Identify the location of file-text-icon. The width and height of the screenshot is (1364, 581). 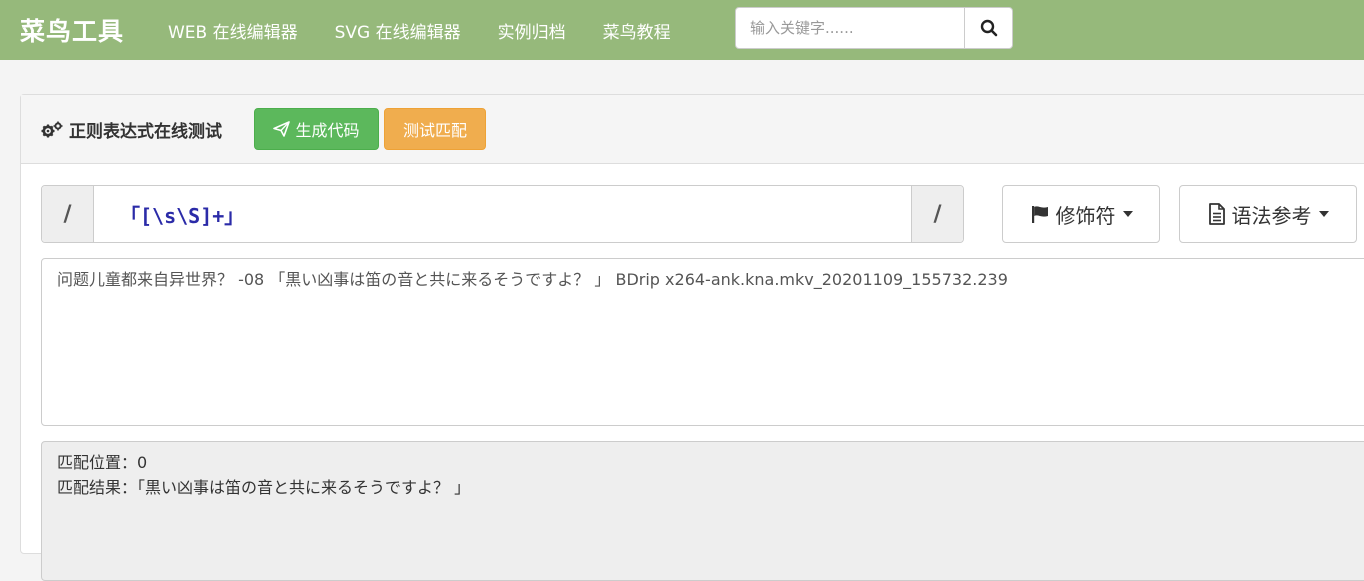
(1216, 214).